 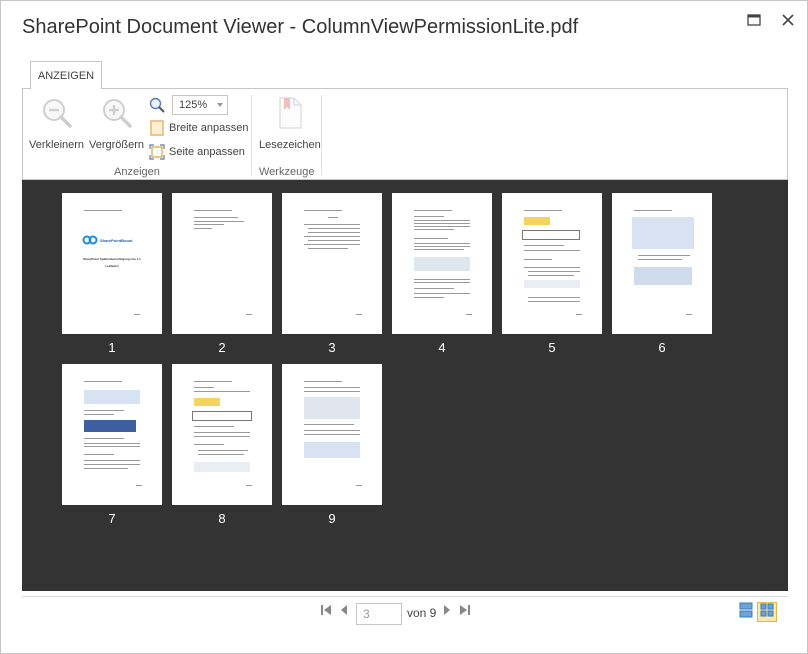 I want to click on fit-page-label: Seite anpassen, so click(x=207, y=152).